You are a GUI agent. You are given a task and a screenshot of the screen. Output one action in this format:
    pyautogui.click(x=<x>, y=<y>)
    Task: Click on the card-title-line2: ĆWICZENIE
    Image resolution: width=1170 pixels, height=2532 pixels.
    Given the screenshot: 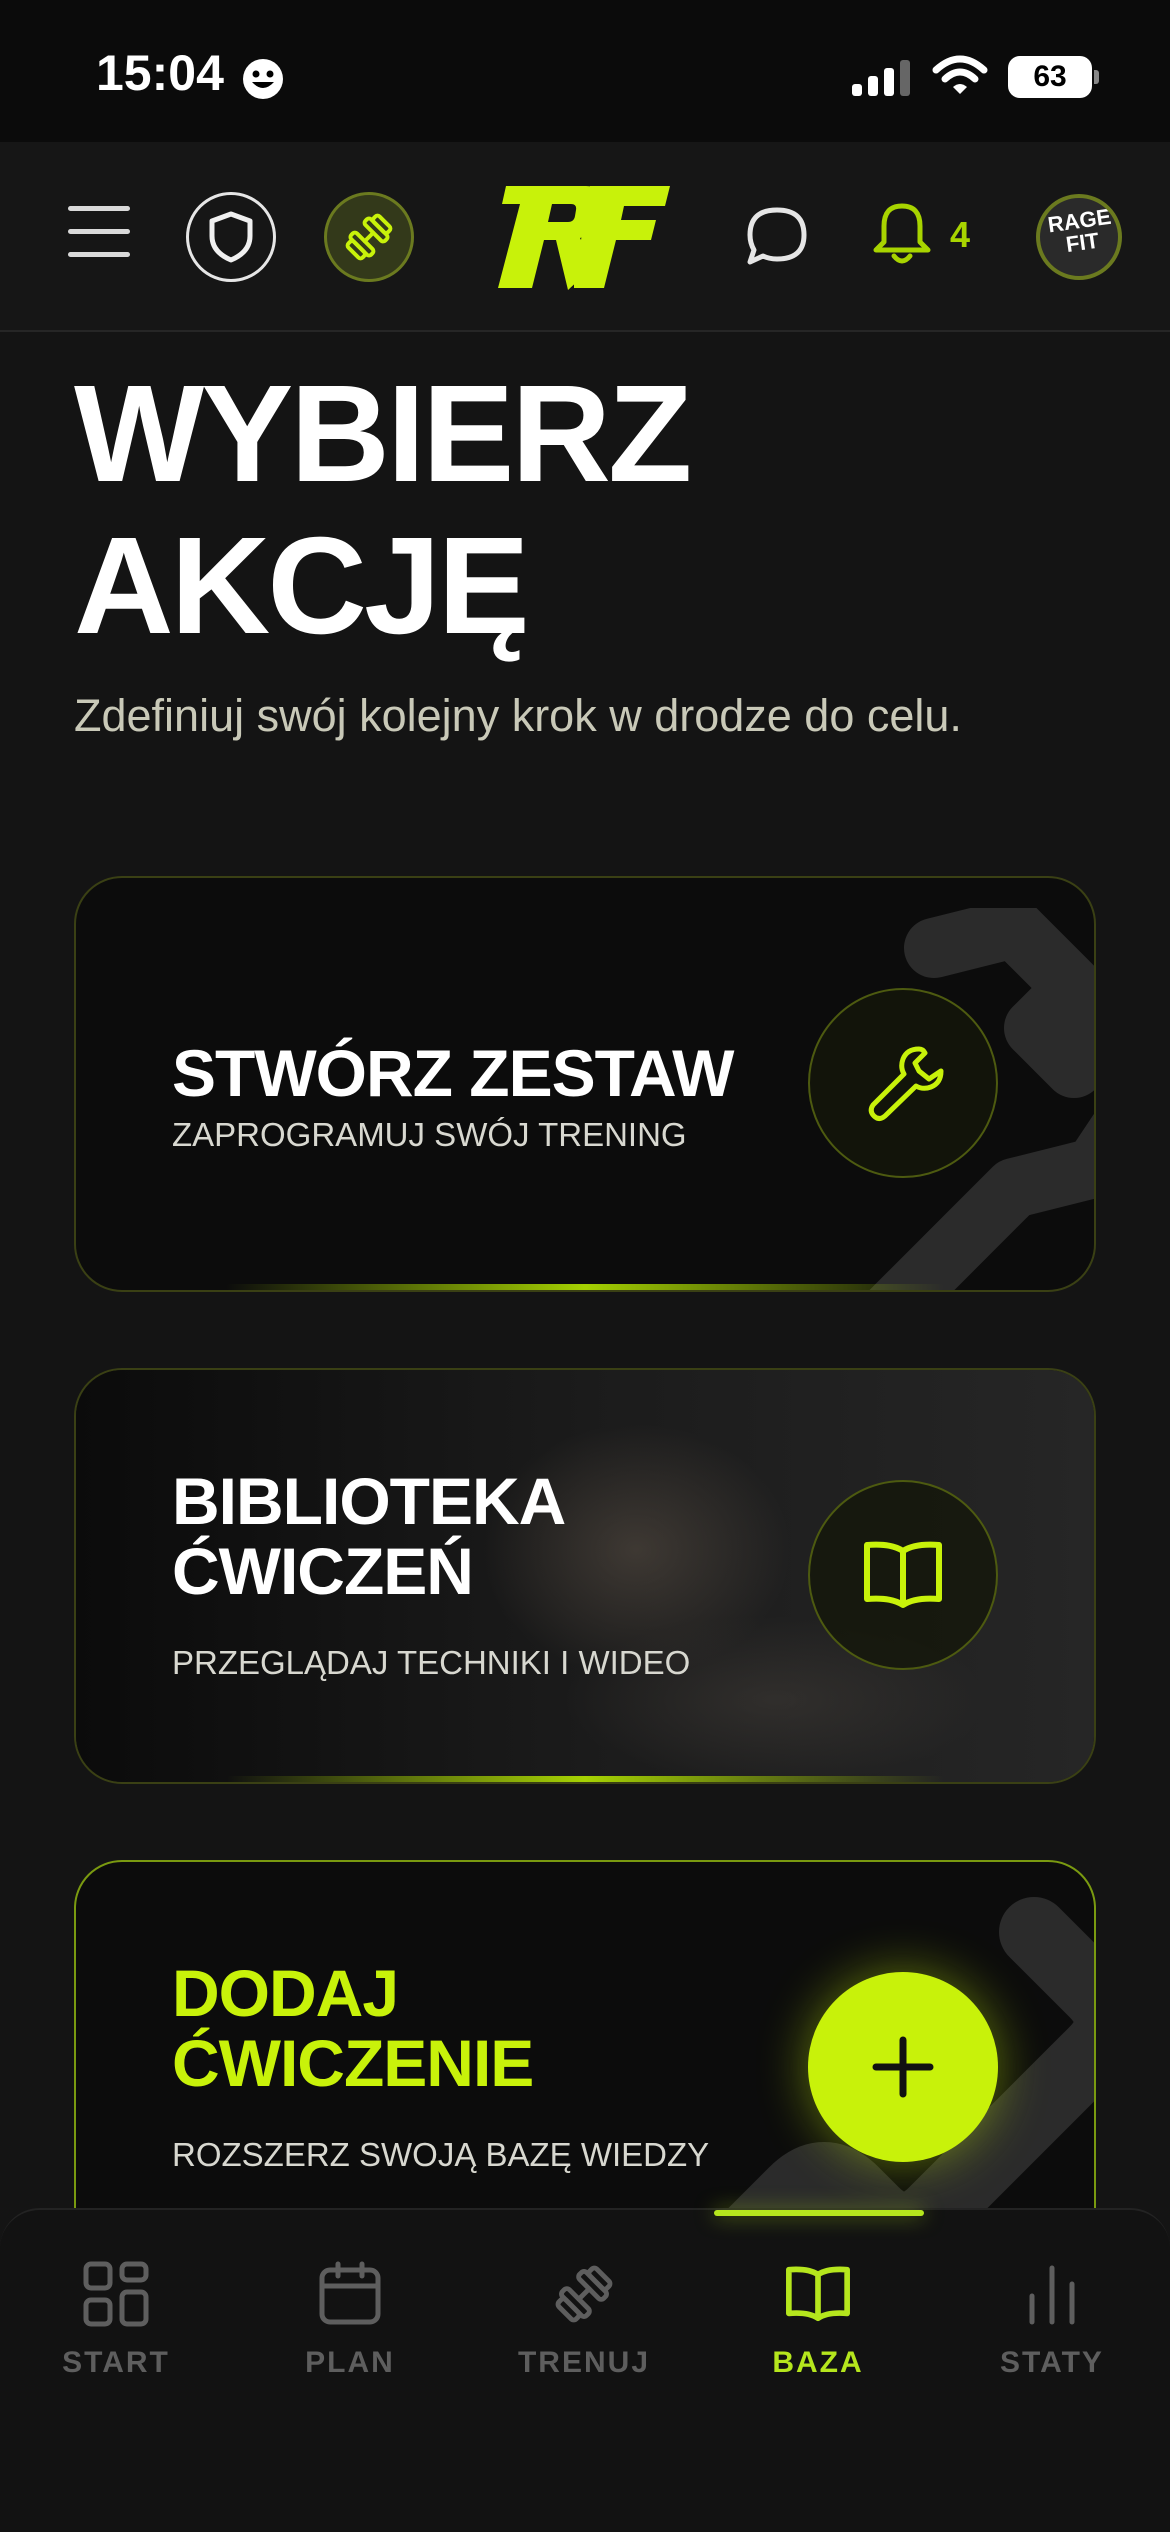 What is the action you would take?
    pyautogui.click(x=353, y=2063)
    